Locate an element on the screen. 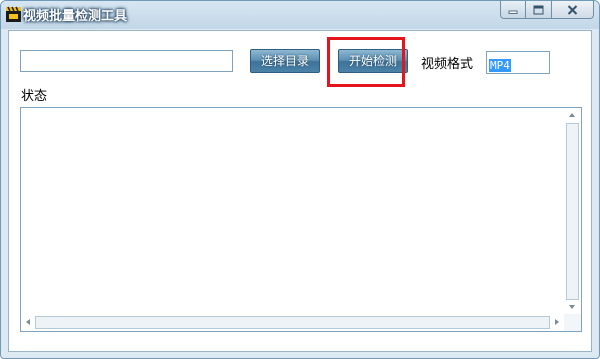 Image resolution: width=600 pixels, height=359 pixels. video-format-value: MP4 is located at coordinates (500, 65).